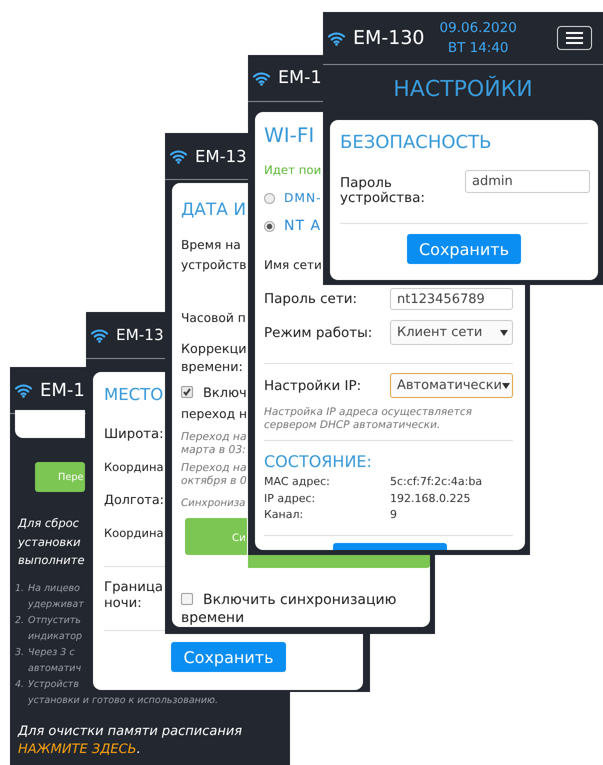  I want to click on step-number: 4., so click(20, 685).